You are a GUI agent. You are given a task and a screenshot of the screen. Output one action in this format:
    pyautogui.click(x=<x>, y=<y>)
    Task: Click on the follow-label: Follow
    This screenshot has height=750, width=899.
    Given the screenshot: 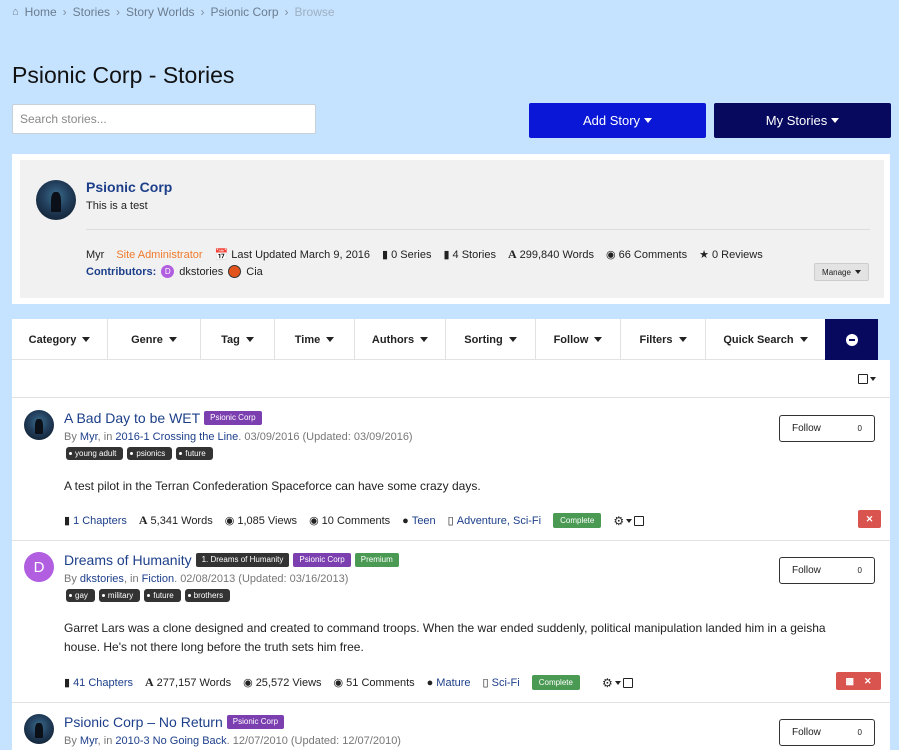 What is the action you would take?
    pyautogui.click(x=806, y=732)
    